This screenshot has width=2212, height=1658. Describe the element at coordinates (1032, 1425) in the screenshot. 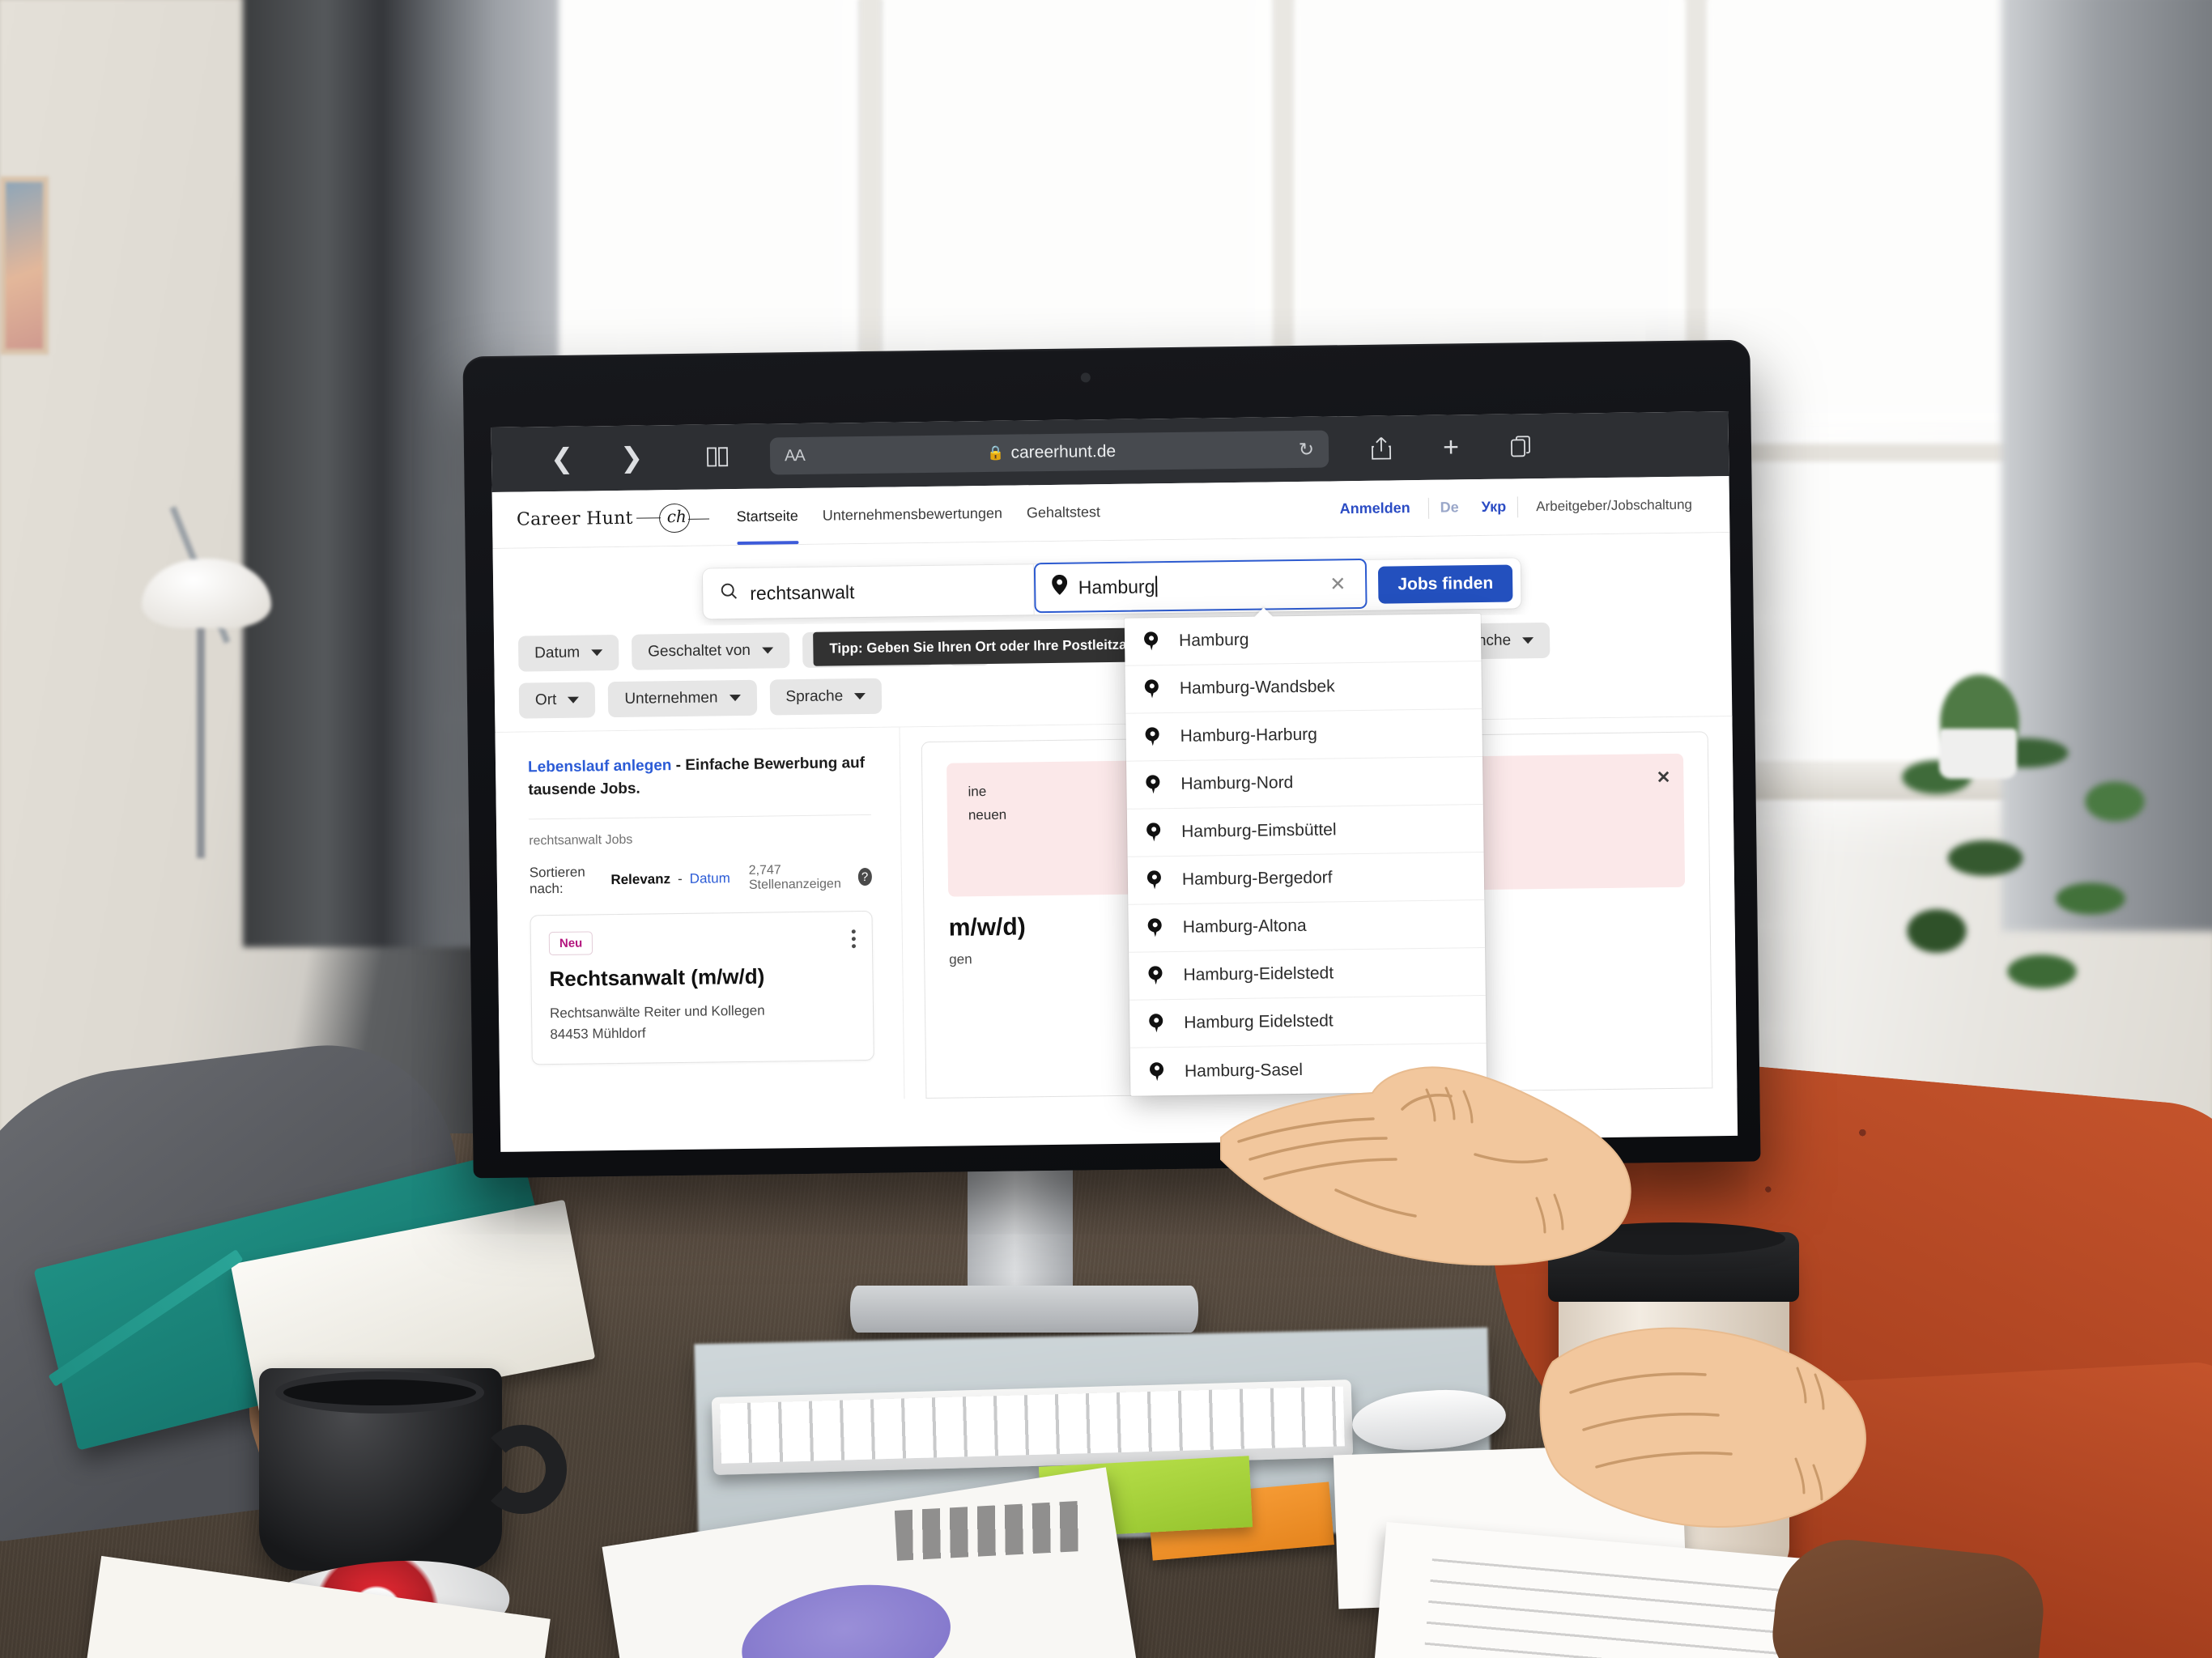

I see `keyboard-keys` at that location.